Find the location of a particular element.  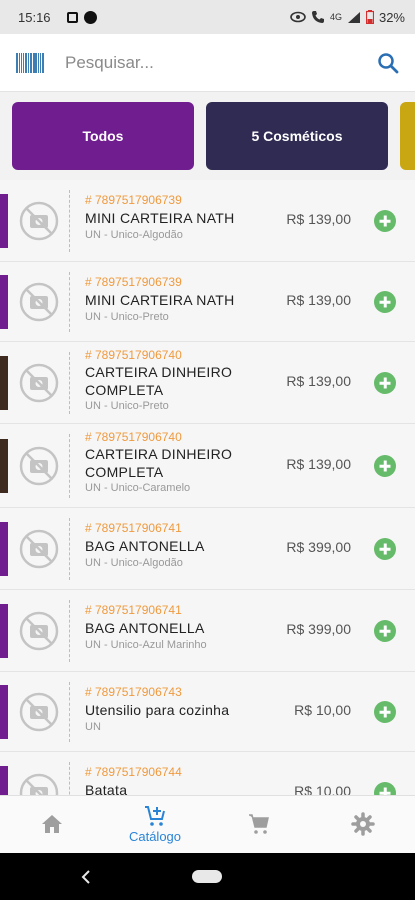

gear-icon is located at coordinates (363, 824).